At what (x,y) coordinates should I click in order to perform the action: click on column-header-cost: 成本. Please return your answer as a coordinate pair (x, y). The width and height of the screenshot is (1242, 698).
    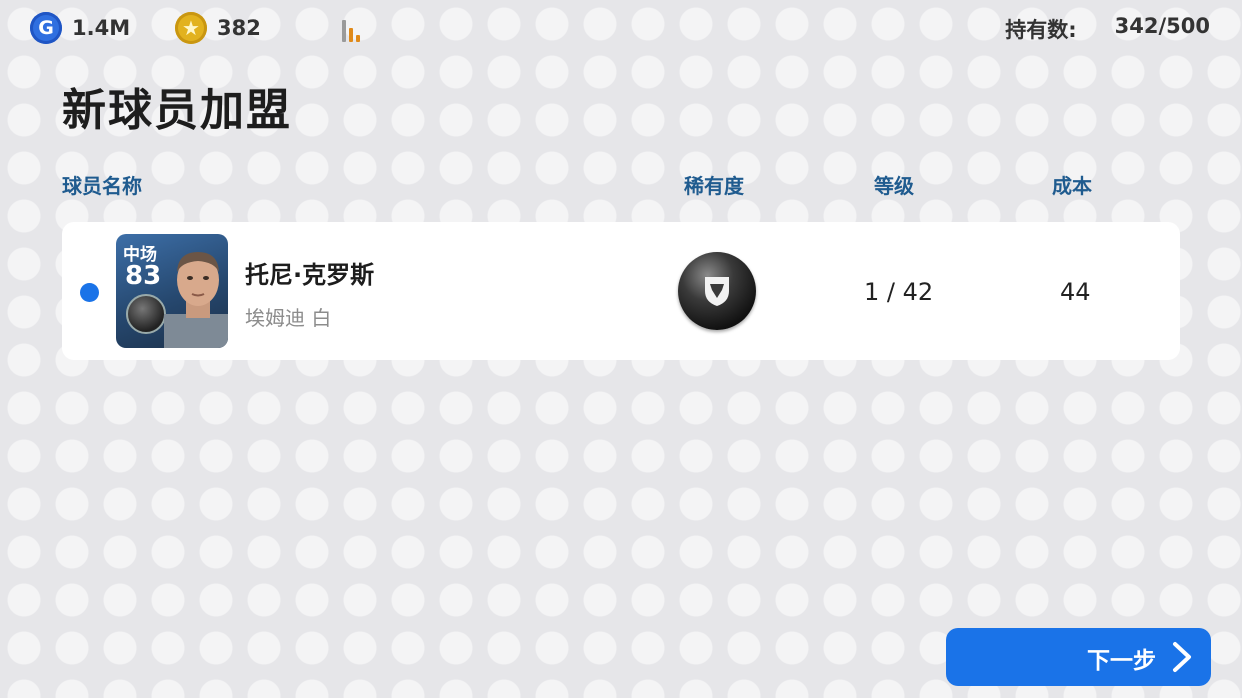
    Looking at the image, I should click on (1072, 186).